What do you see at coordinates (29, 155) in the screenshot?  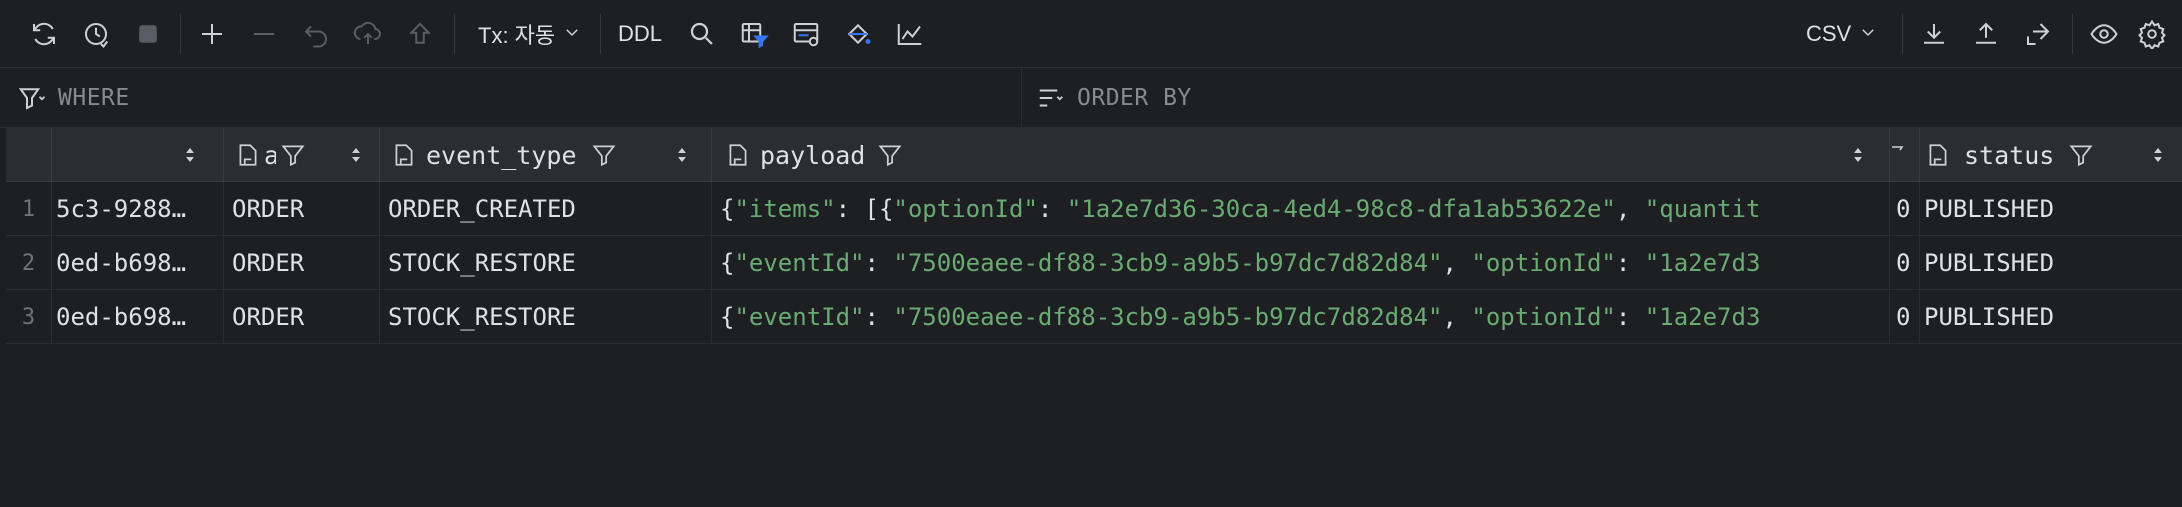 I see `row-number-header` at bounding box center [29, 155].